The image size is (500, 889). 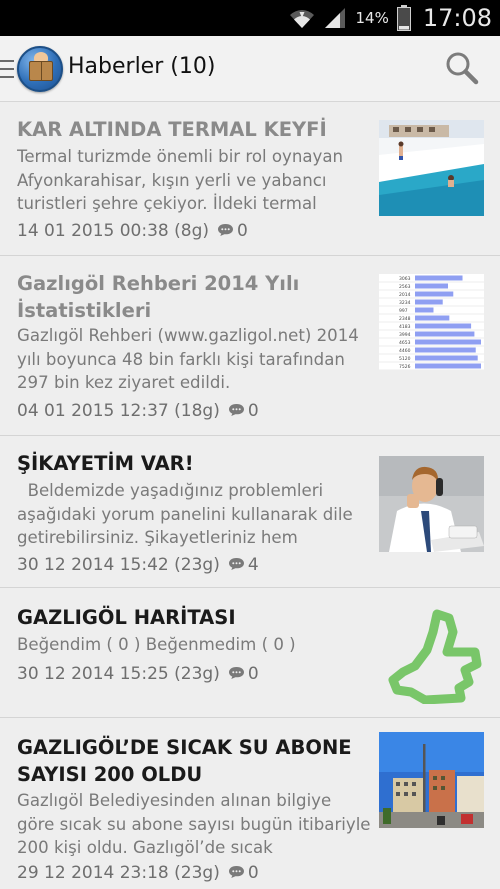 What do you see at coordinates (302, 19) in the screenshot?
I see `wifi-icon` at bounding box center [302, 19].